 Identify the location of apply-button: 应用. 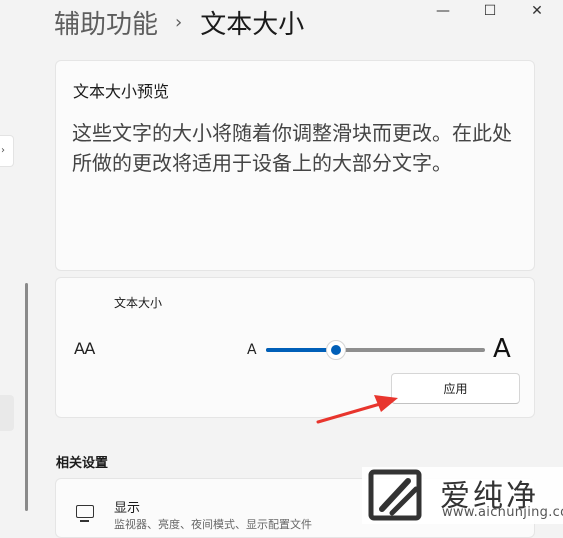
(455, 388).